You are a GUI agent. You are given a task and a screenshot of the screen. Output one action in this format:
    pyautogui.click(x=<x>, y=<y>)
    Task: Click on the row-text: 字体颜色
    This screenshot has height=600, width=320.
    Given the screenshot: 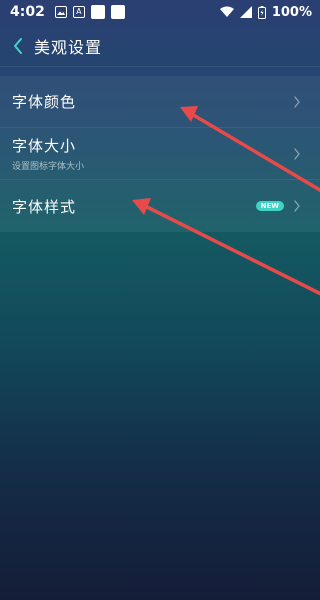 What is the action you would take?
    pyautogui.click(x=152, y=101)
    